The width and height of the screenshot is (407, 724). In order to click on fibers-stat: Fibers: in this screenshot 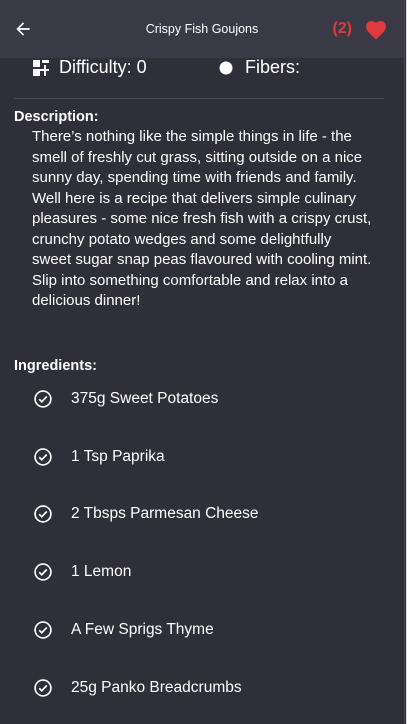, I will do `click(259, 67)`.